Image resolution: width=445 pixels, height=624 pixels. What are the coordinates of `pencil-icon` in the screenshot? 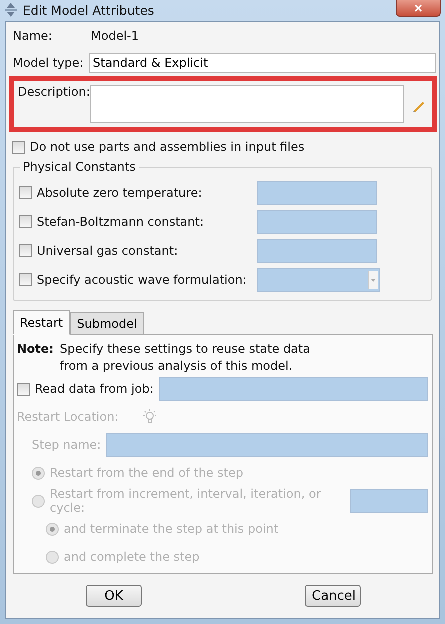 It's located at (419, 106).